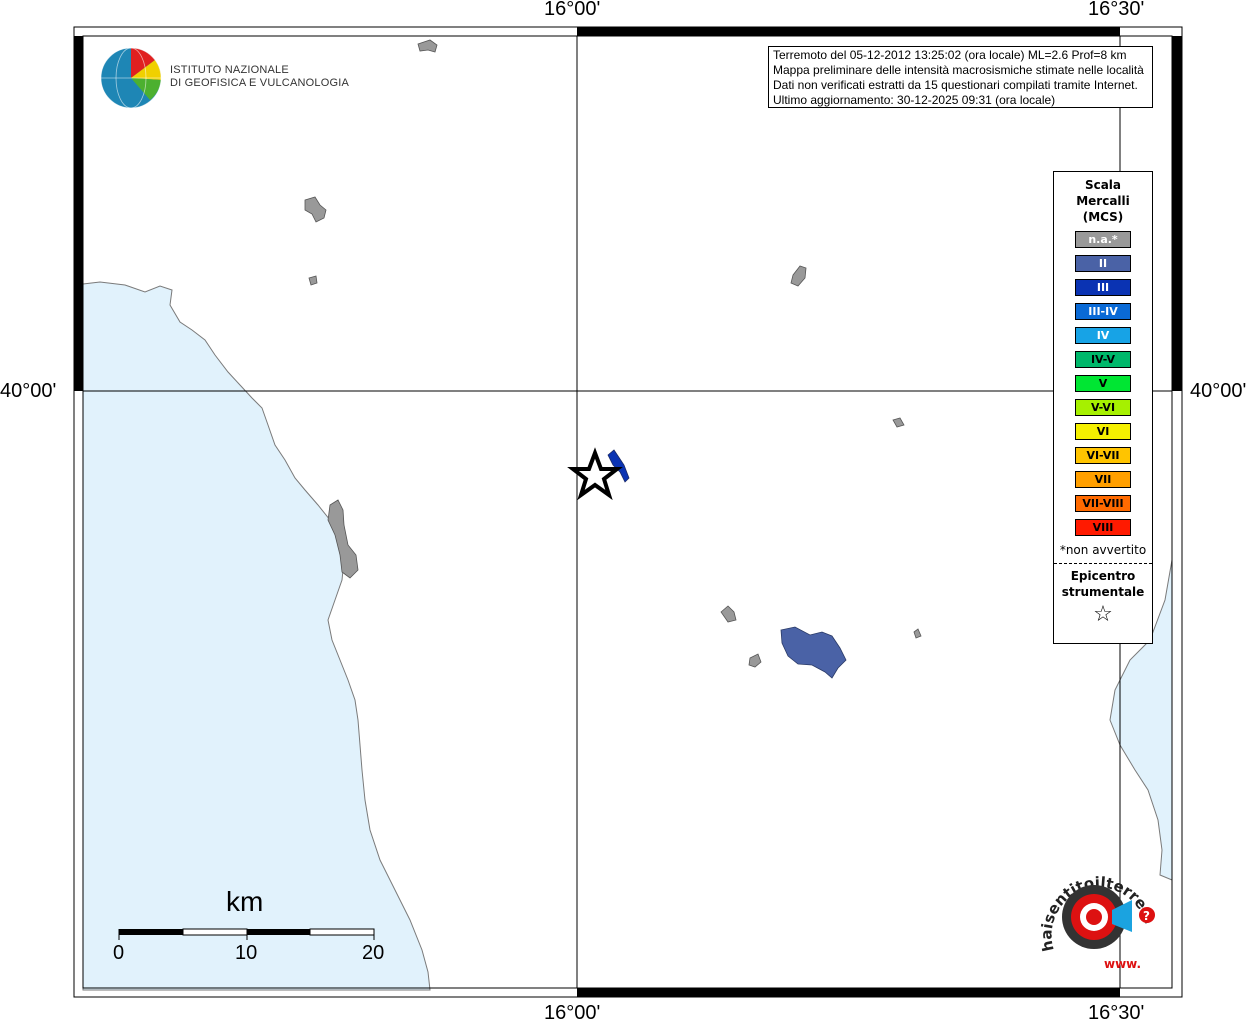 This screenshot has height=1025, width=1255. What do you see at coordinates (259, 83) in the screenshot?
I see `logo-line-2: DI GEOFISICA E VULCANOLOGIA` at bounding box center [259, 83].